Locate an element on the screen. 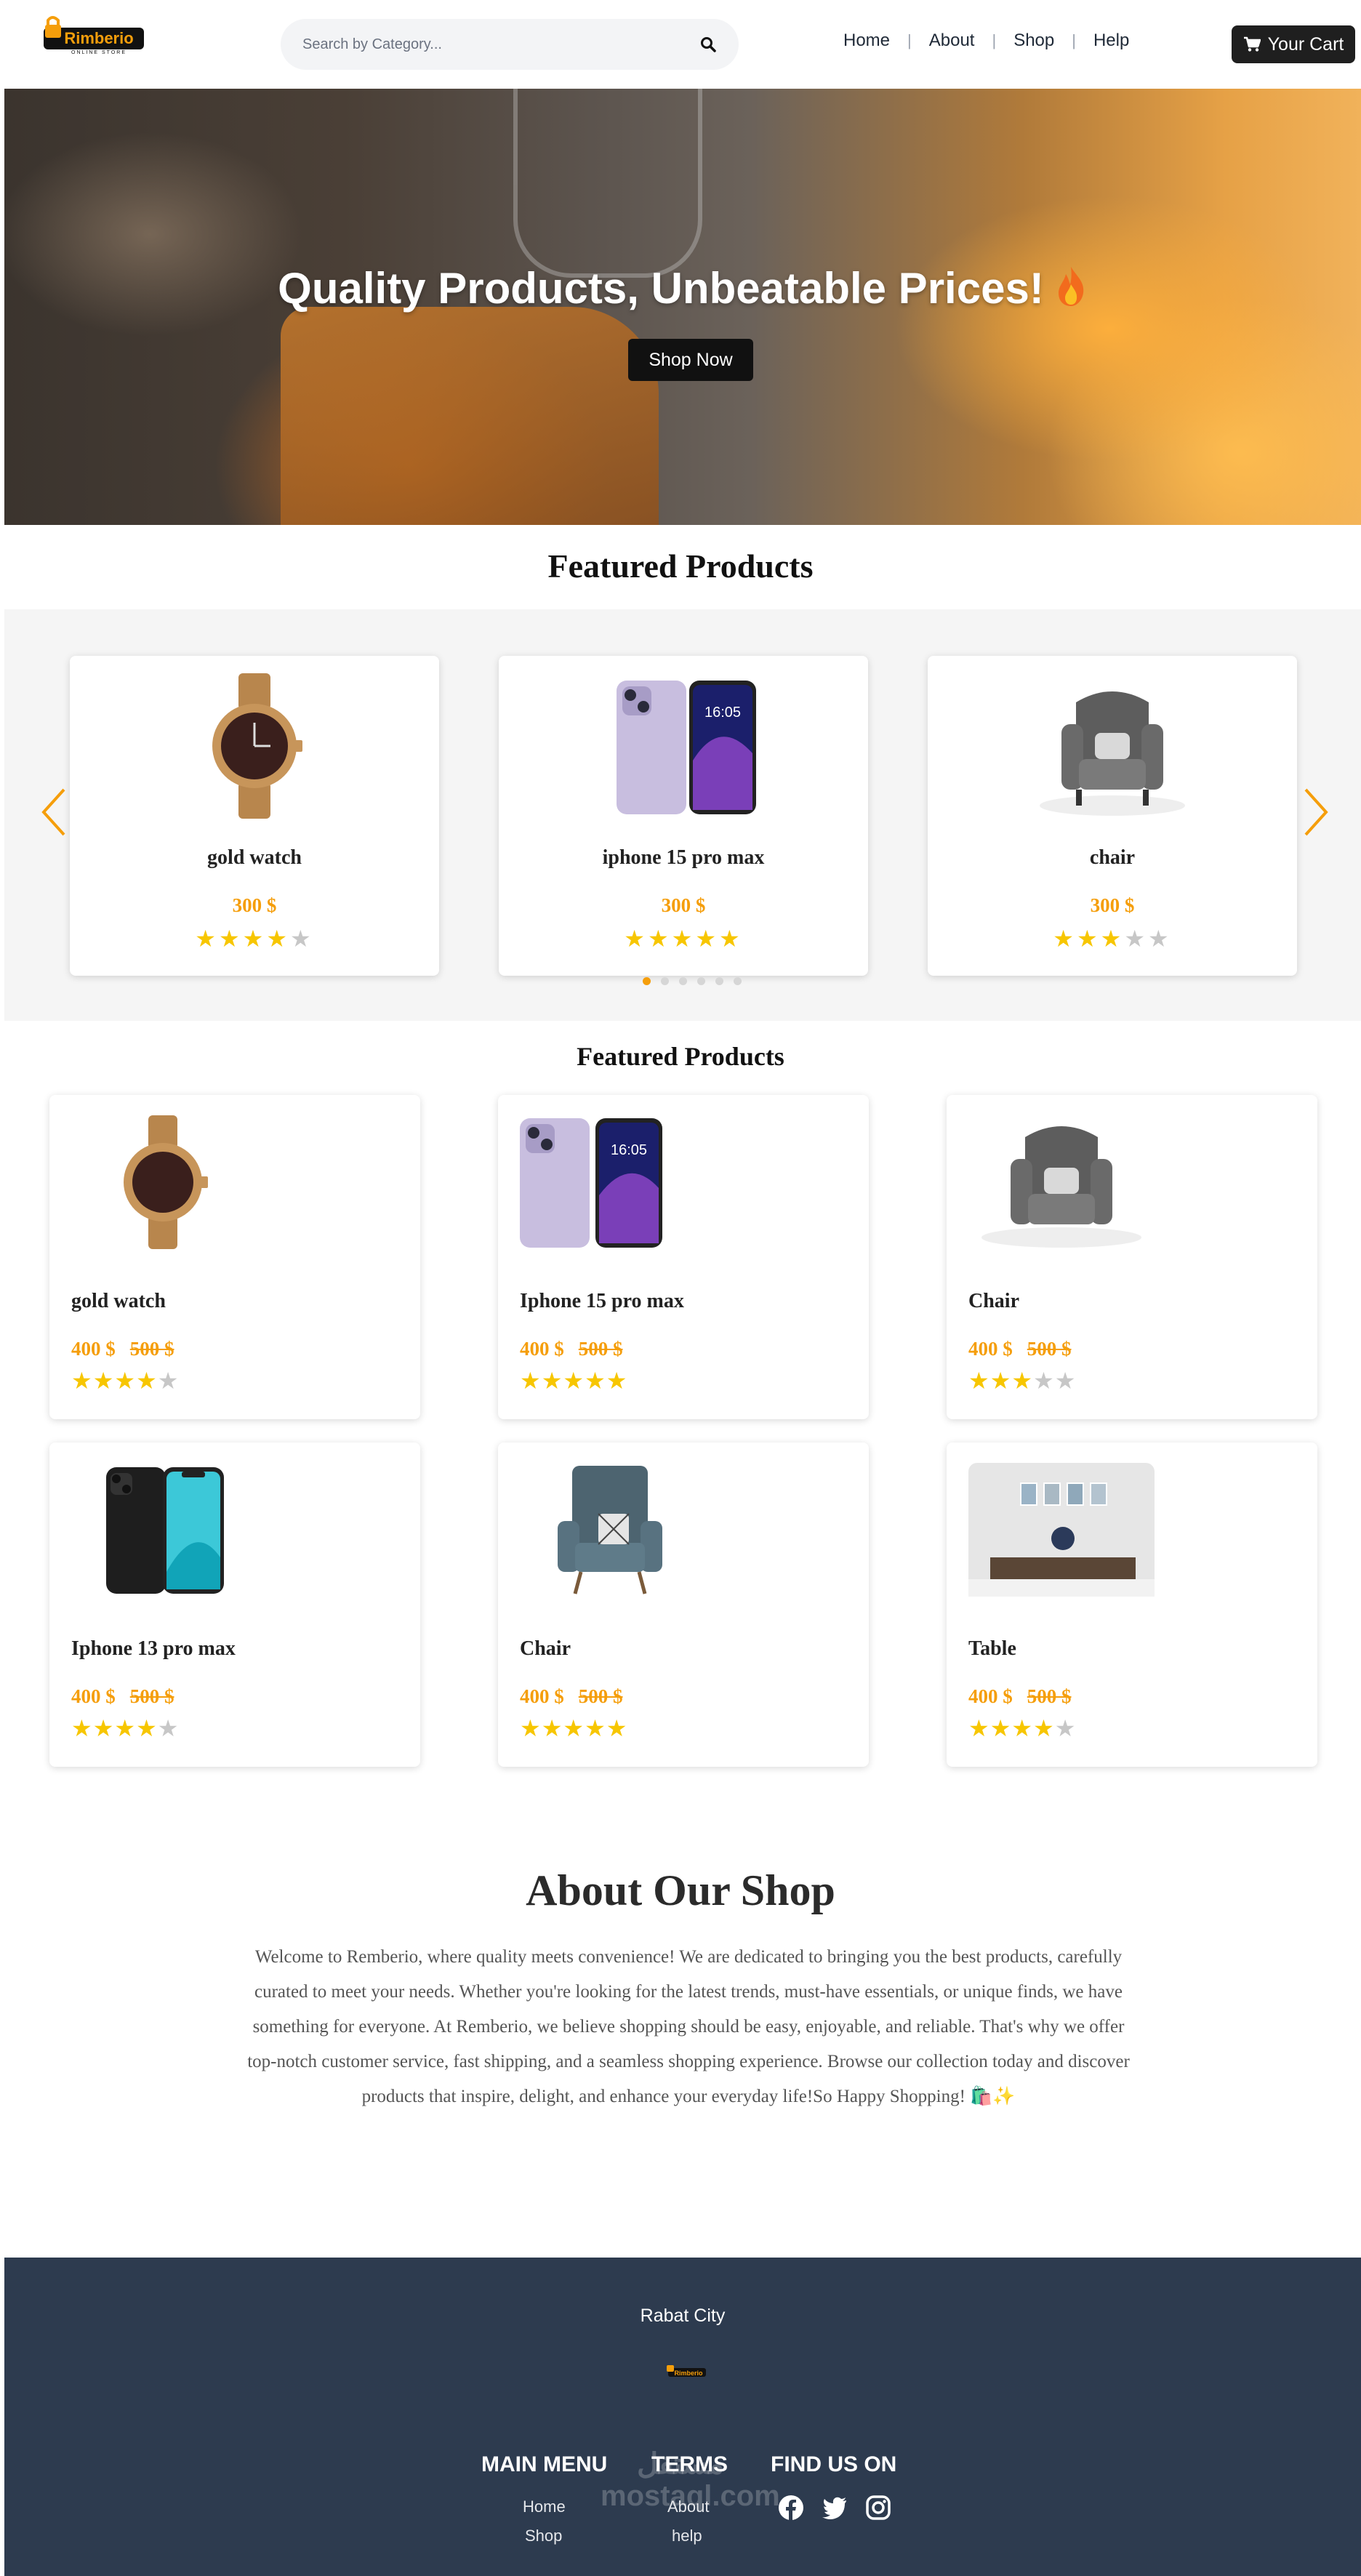 This screenshot has height=2576, width=1361. current-price: 400 $ is located at coordinates (542, 1696).